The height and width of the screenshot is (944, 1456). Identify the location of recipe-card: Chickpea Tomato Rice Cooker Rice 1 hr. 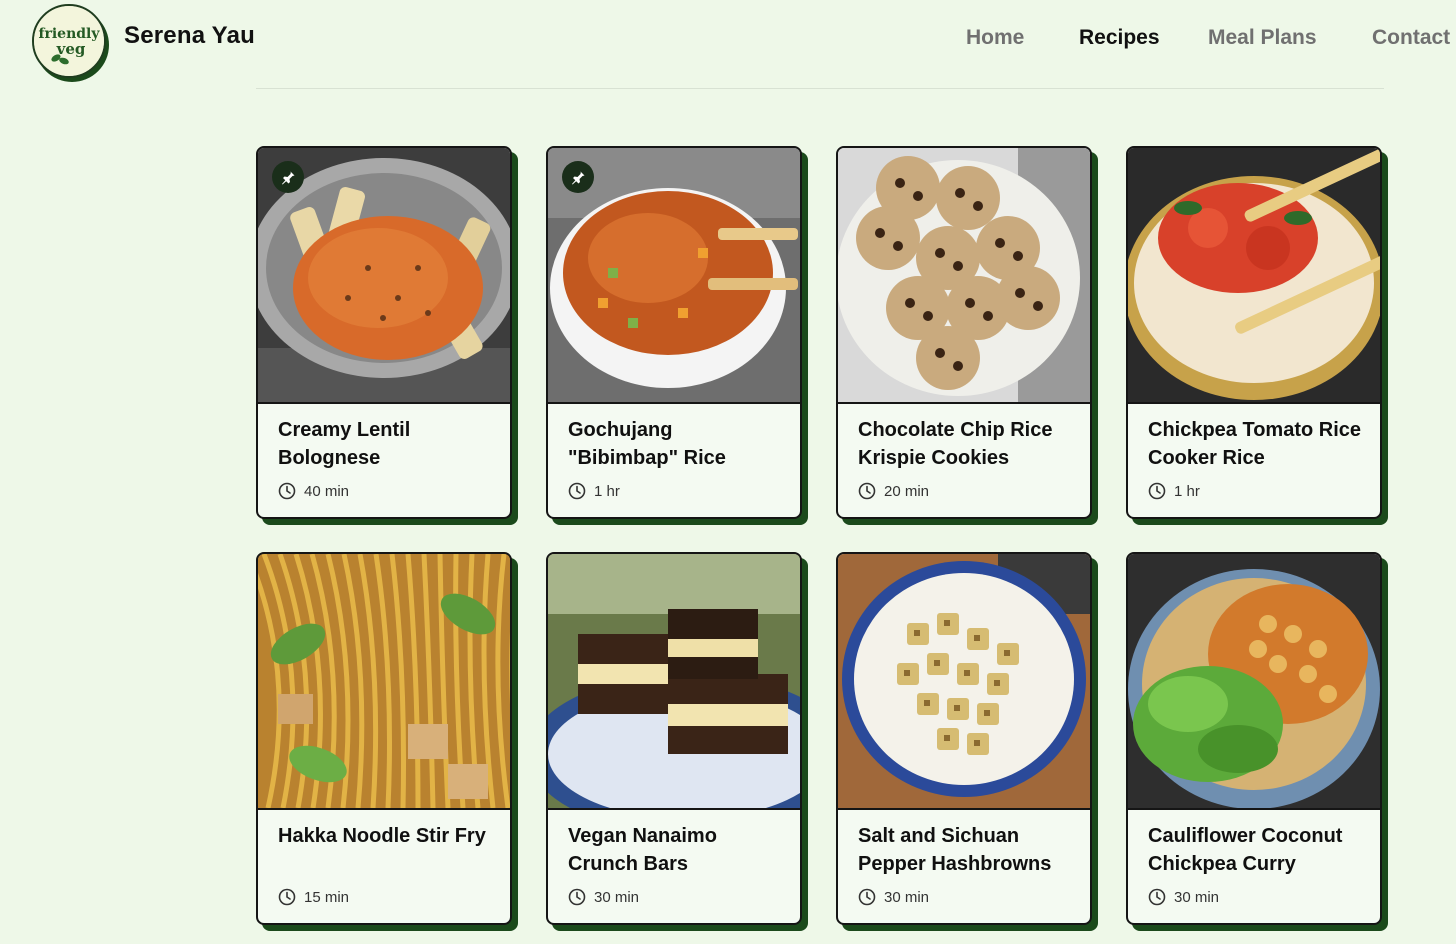
(1254, 332).